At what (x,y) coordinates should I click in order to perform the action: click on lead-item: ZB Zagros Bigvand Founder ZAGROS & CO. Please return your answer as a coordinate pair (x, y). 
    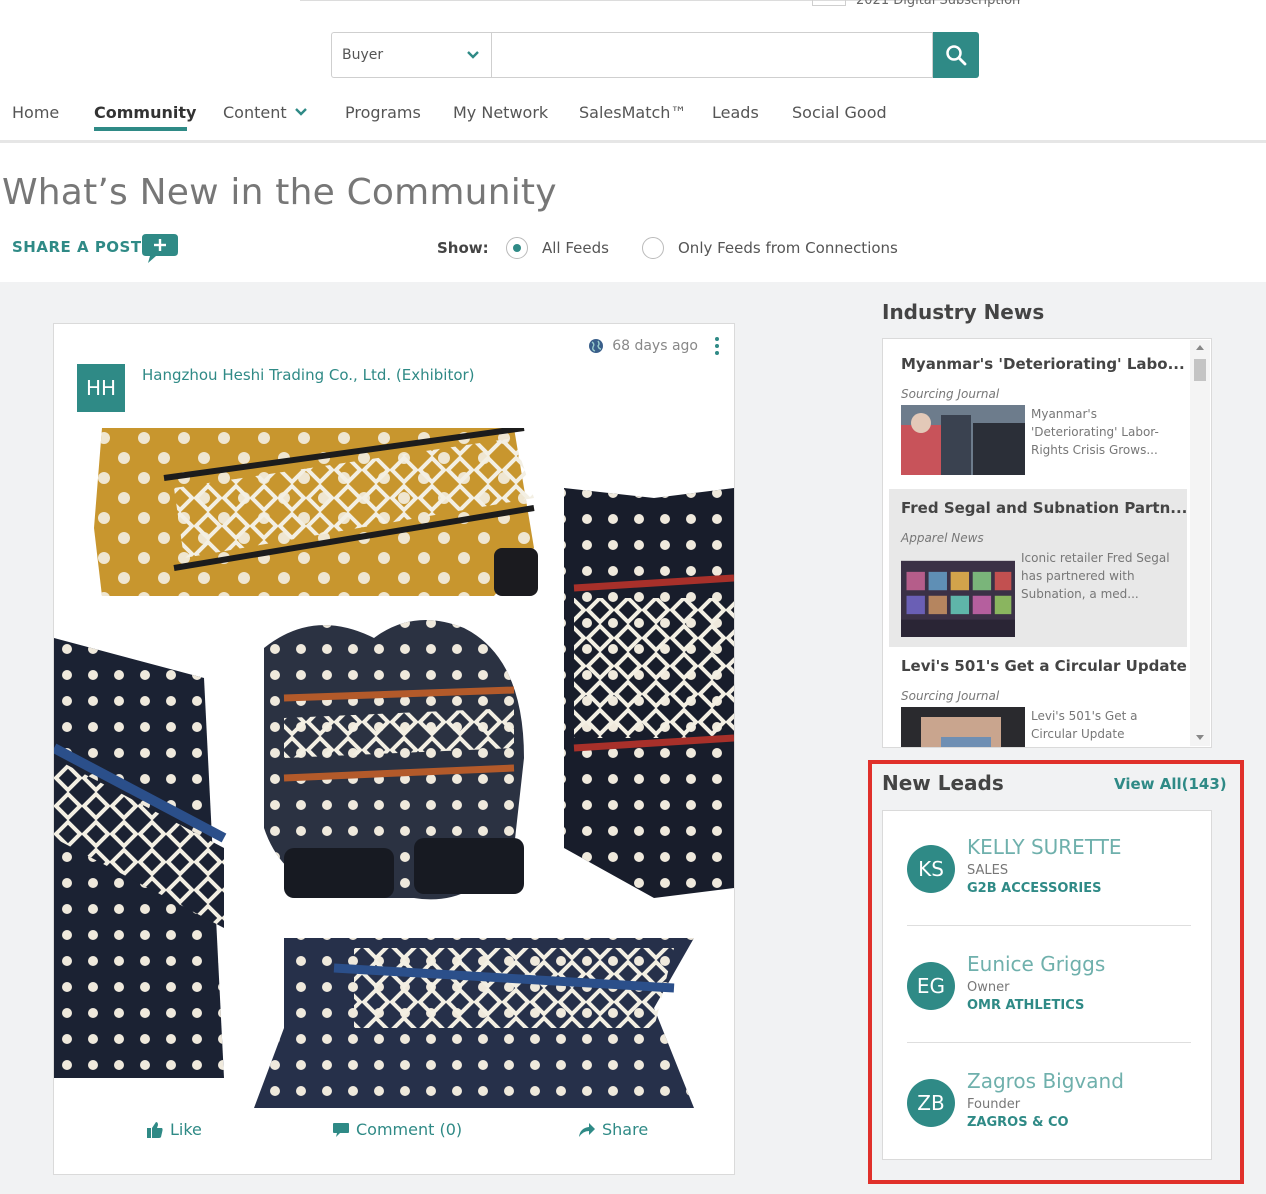
    Looking at the image, I should click on (1049, 1095).